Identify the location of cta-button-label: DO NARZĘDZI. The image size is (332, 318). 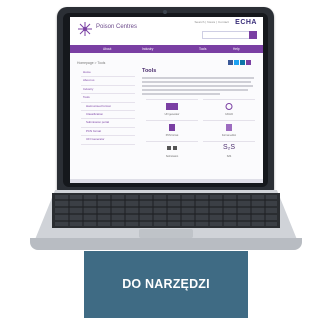
(166, 284).